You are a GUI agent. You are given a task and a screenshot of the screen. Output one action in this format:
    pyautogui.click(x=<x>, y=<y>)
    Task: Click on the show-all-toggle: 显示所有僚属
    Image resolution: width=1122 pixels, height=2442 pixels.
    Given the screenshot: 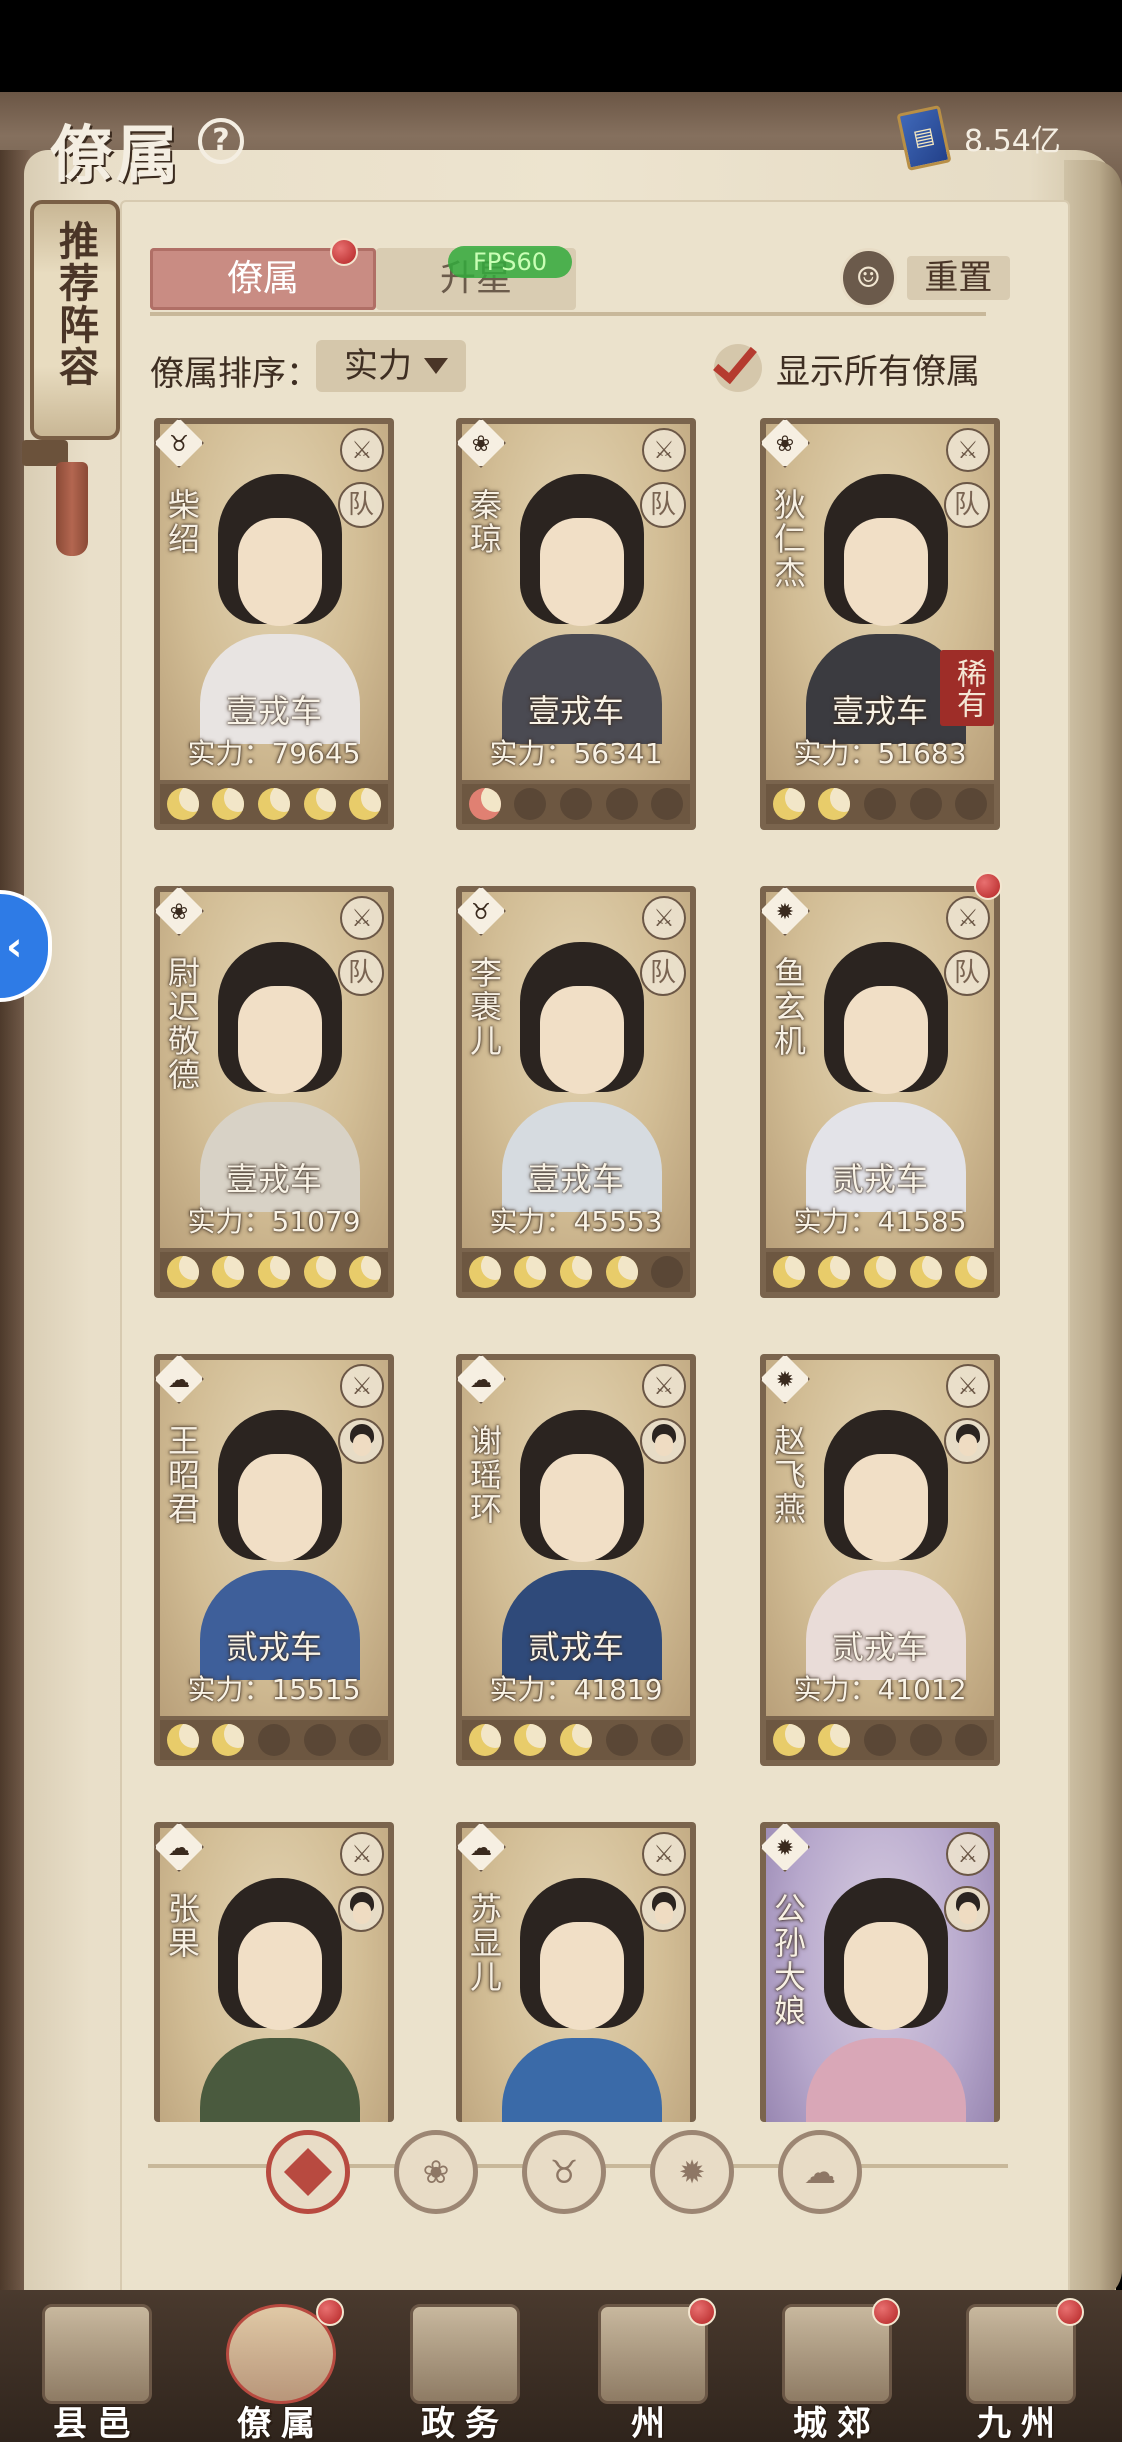 What is the action you would take?
    pyautogui.click(x=846, y=366)
    